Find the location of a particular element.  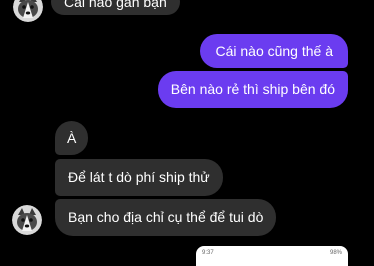

preview-status-battery: 98% is located at coordinates (335, 253).